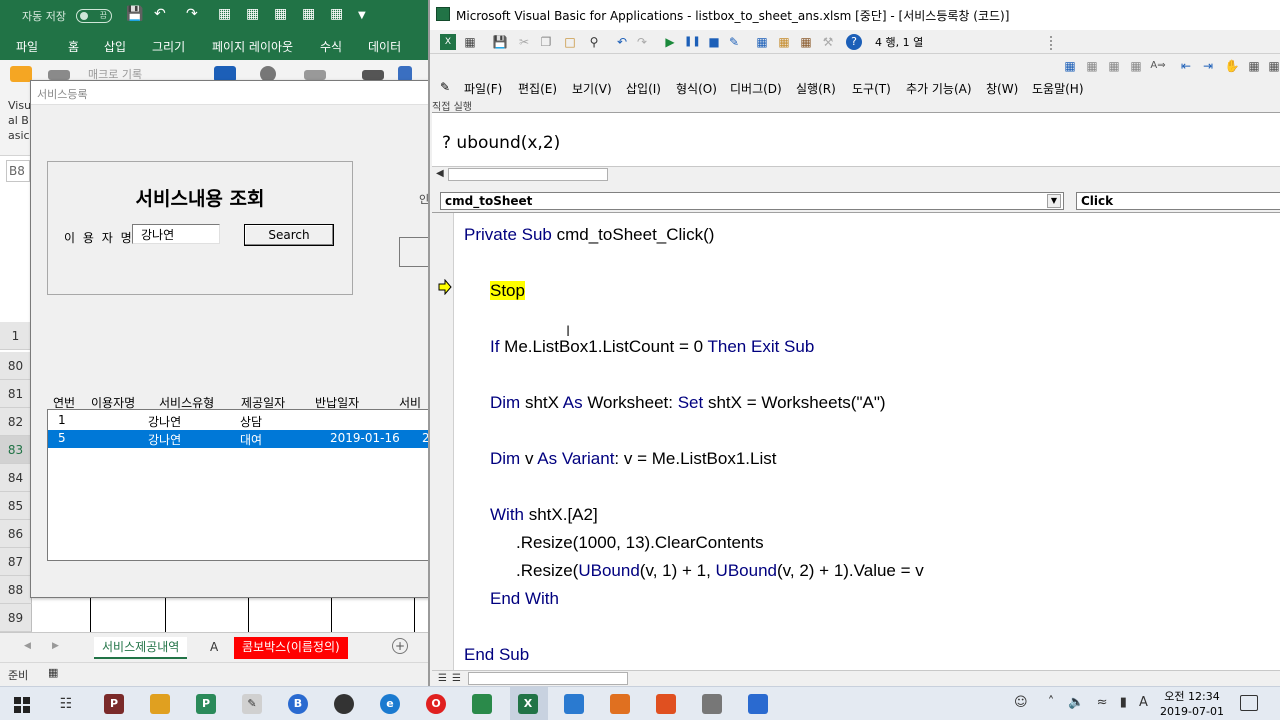 The height and width of the screenshot is (720, 1280). What do you see at coordinates (1123, 702) in the screenshot?
I see `battery-icon: ▮` at bounding box center [1123, 702].